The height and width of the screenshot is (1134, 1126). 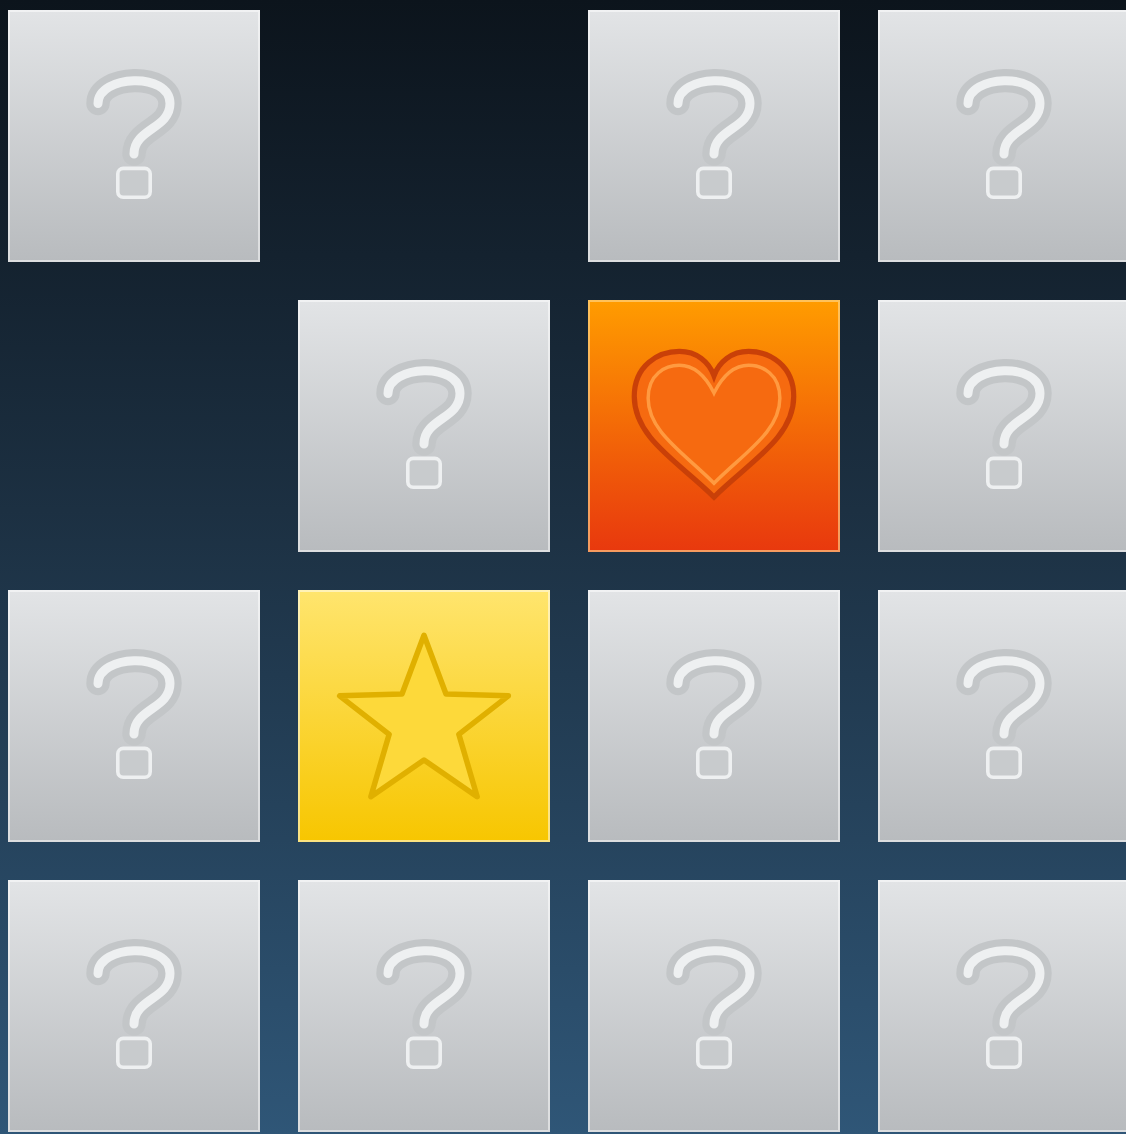 I want to click on star-icon, so click(x=424, y=716).